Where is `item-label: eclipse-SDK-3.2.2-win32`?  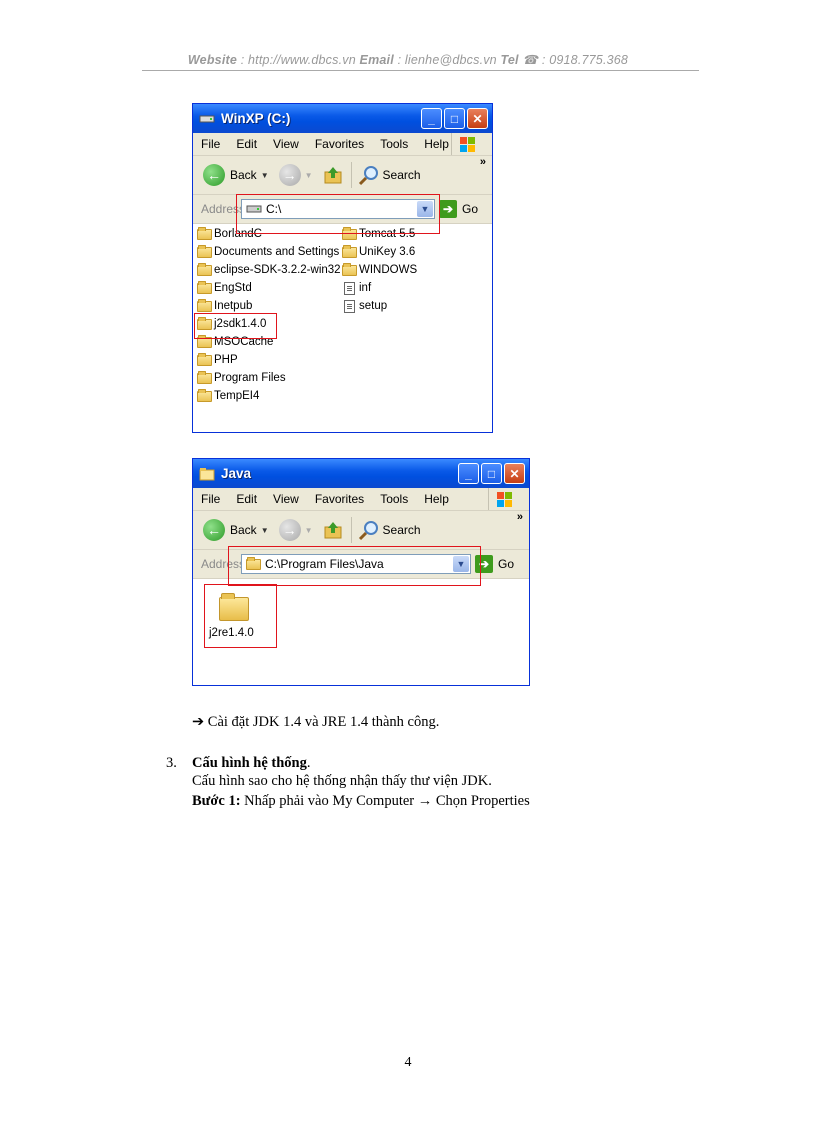
item-label: eclipse-SDK-3.2.2-win32 is located at coordinates (277, 270).